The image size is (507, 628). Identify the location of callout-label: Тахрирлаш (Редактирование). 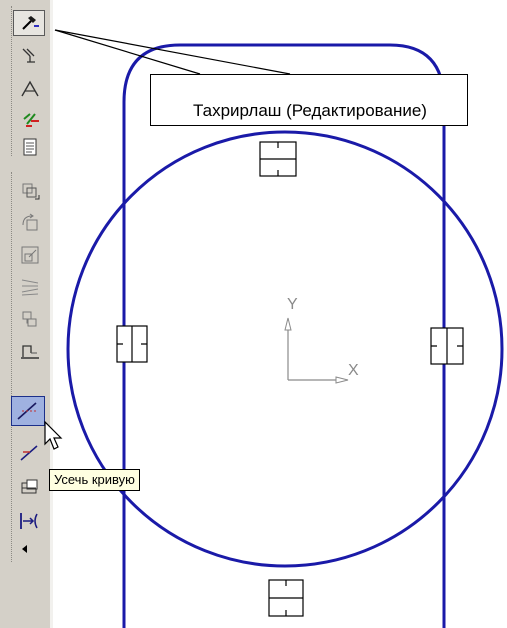
(309, 100).